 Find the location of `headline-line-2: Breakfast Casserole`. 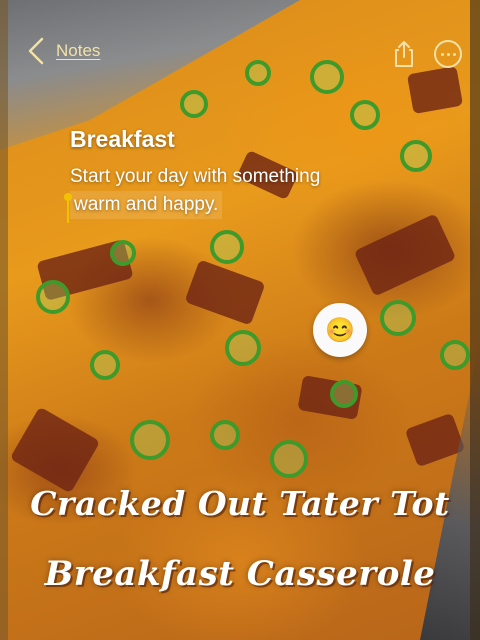

headline-line-2: Breakfast Casserole is located at coordinates (240, 574).